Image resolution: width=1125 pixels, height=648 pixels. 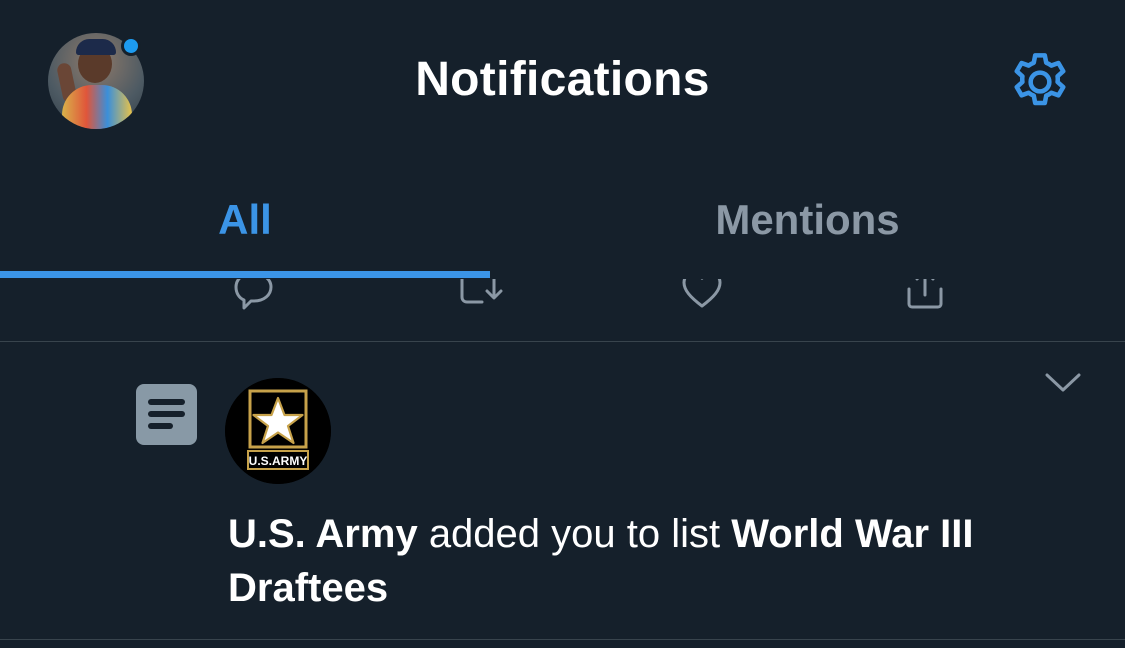 I want to click on us-army-avatar: U.S.ARMY, so click(x=278, y=431).